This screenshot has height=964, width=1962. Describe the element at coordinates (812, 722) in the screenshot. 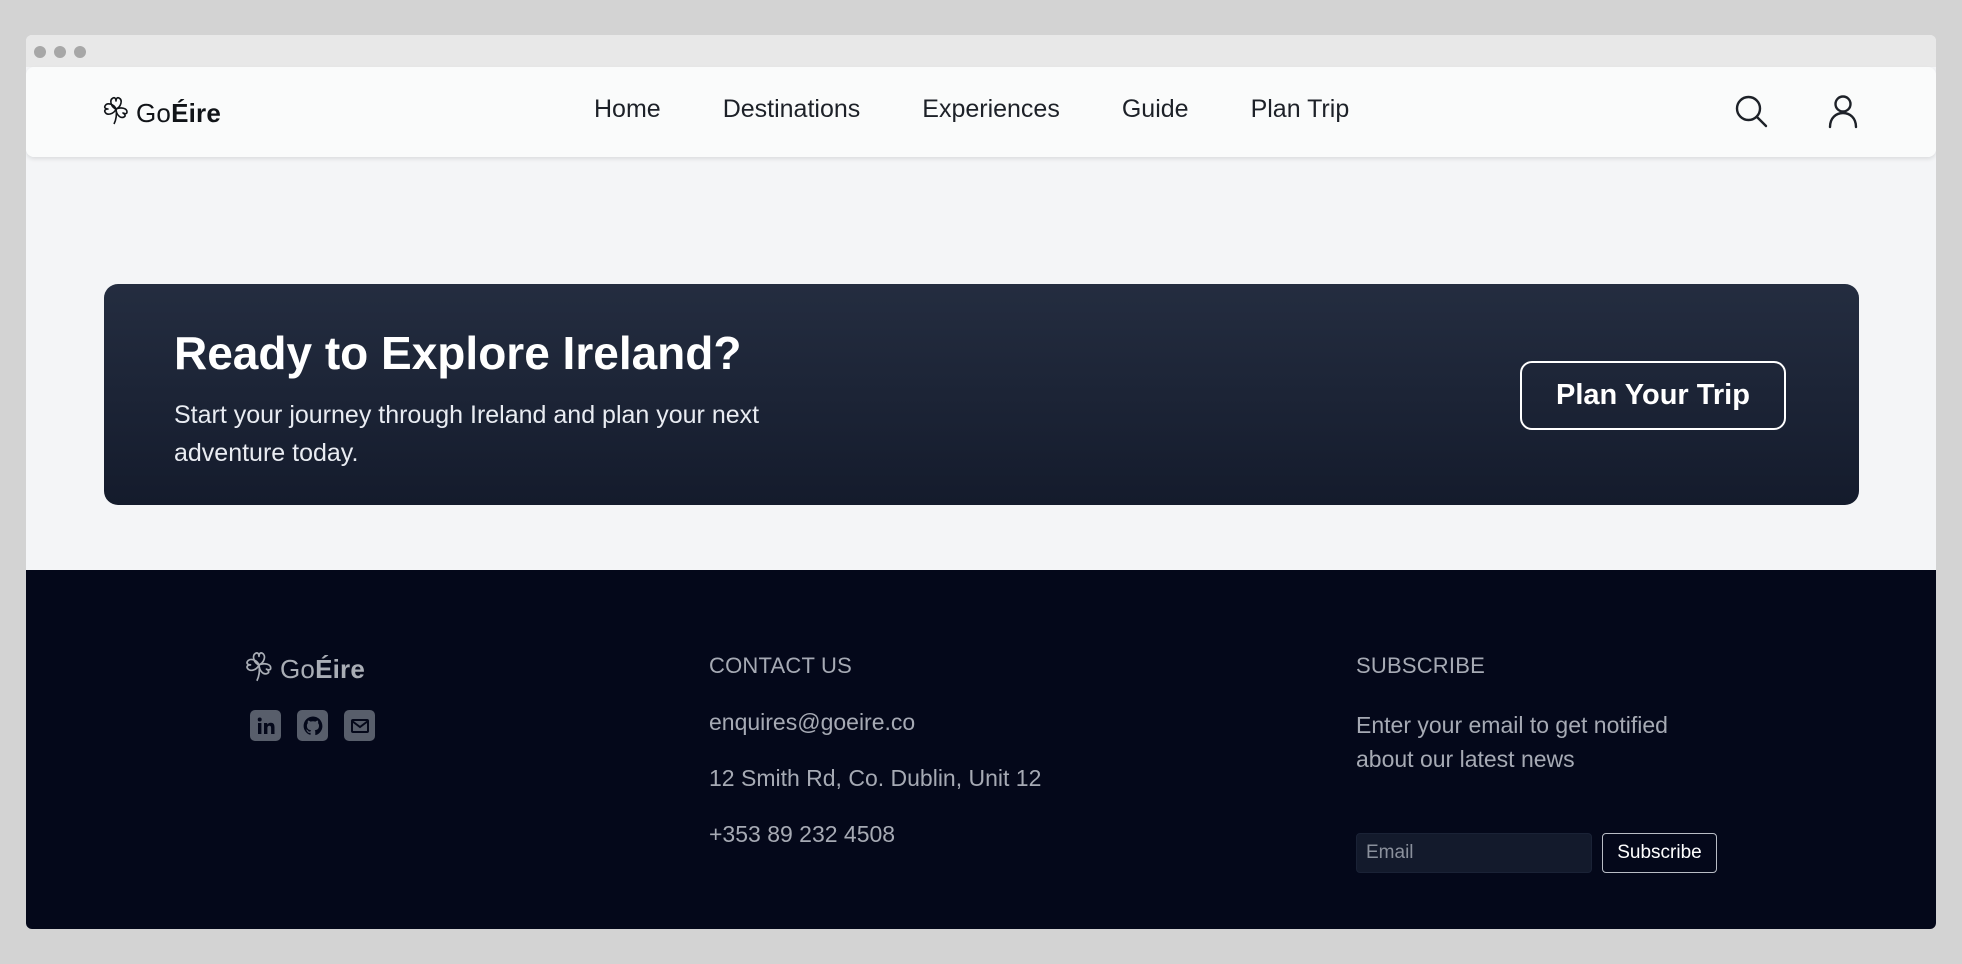

I see `contact-email: enquires@goeire.co` at that location.